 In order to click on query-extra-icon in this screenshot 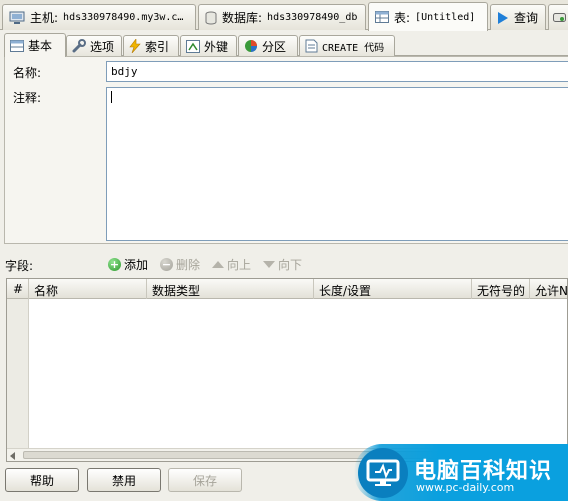, I will do `click(559, 17)`.